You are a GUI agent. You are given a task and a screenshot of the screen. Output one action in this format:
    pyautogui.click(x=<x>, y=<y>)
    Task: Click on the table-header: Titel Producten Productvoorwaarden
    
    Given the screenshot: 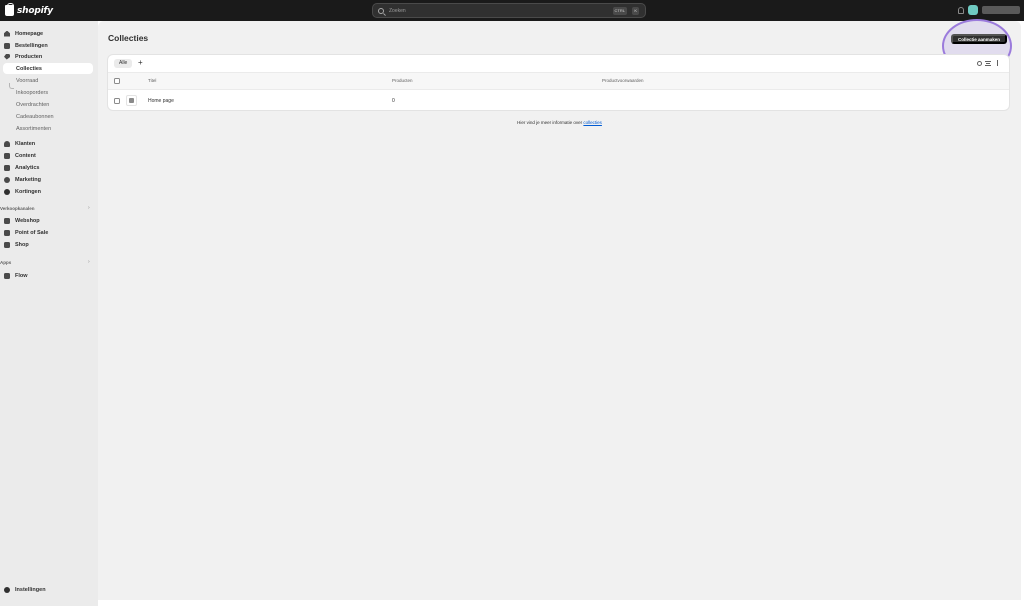 What is the action you would take?
    pyautogui.click(x=558, y=81)
    